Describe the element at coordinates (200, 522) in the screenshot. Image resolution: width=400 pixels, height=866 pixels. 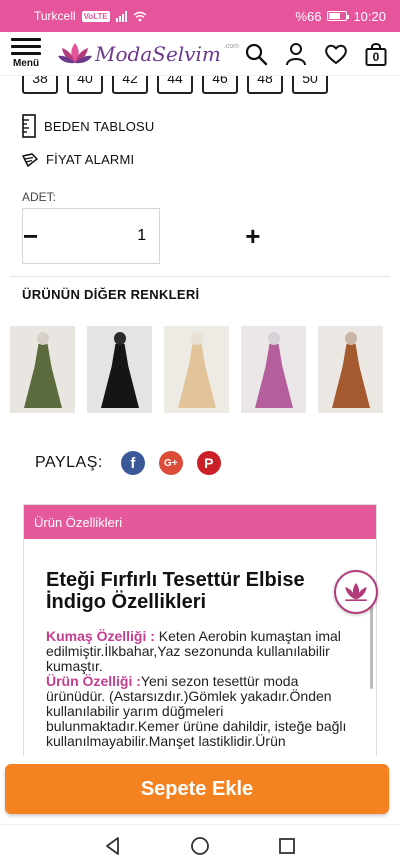
I see `features-header: Ürün Özellikleri` at that location.